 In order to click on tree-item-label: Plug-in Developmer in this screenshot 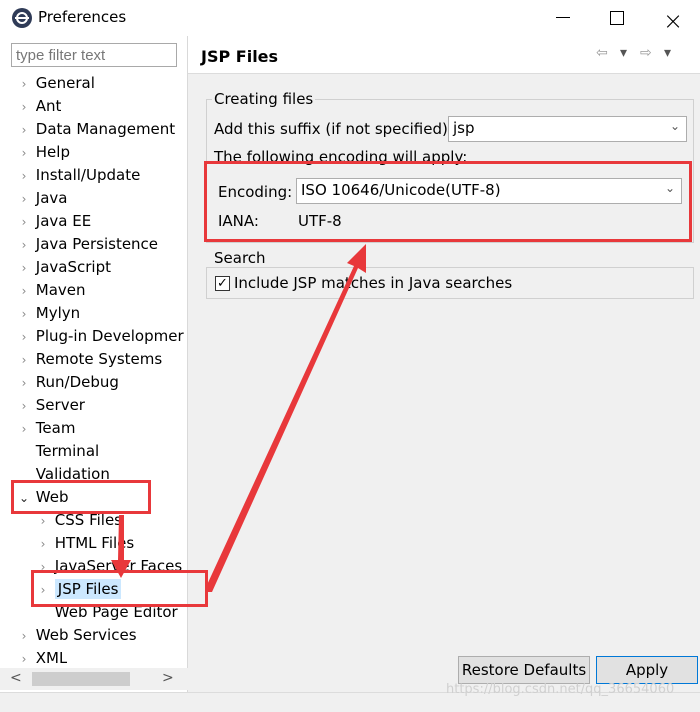, I will do `click(109, 336)`.